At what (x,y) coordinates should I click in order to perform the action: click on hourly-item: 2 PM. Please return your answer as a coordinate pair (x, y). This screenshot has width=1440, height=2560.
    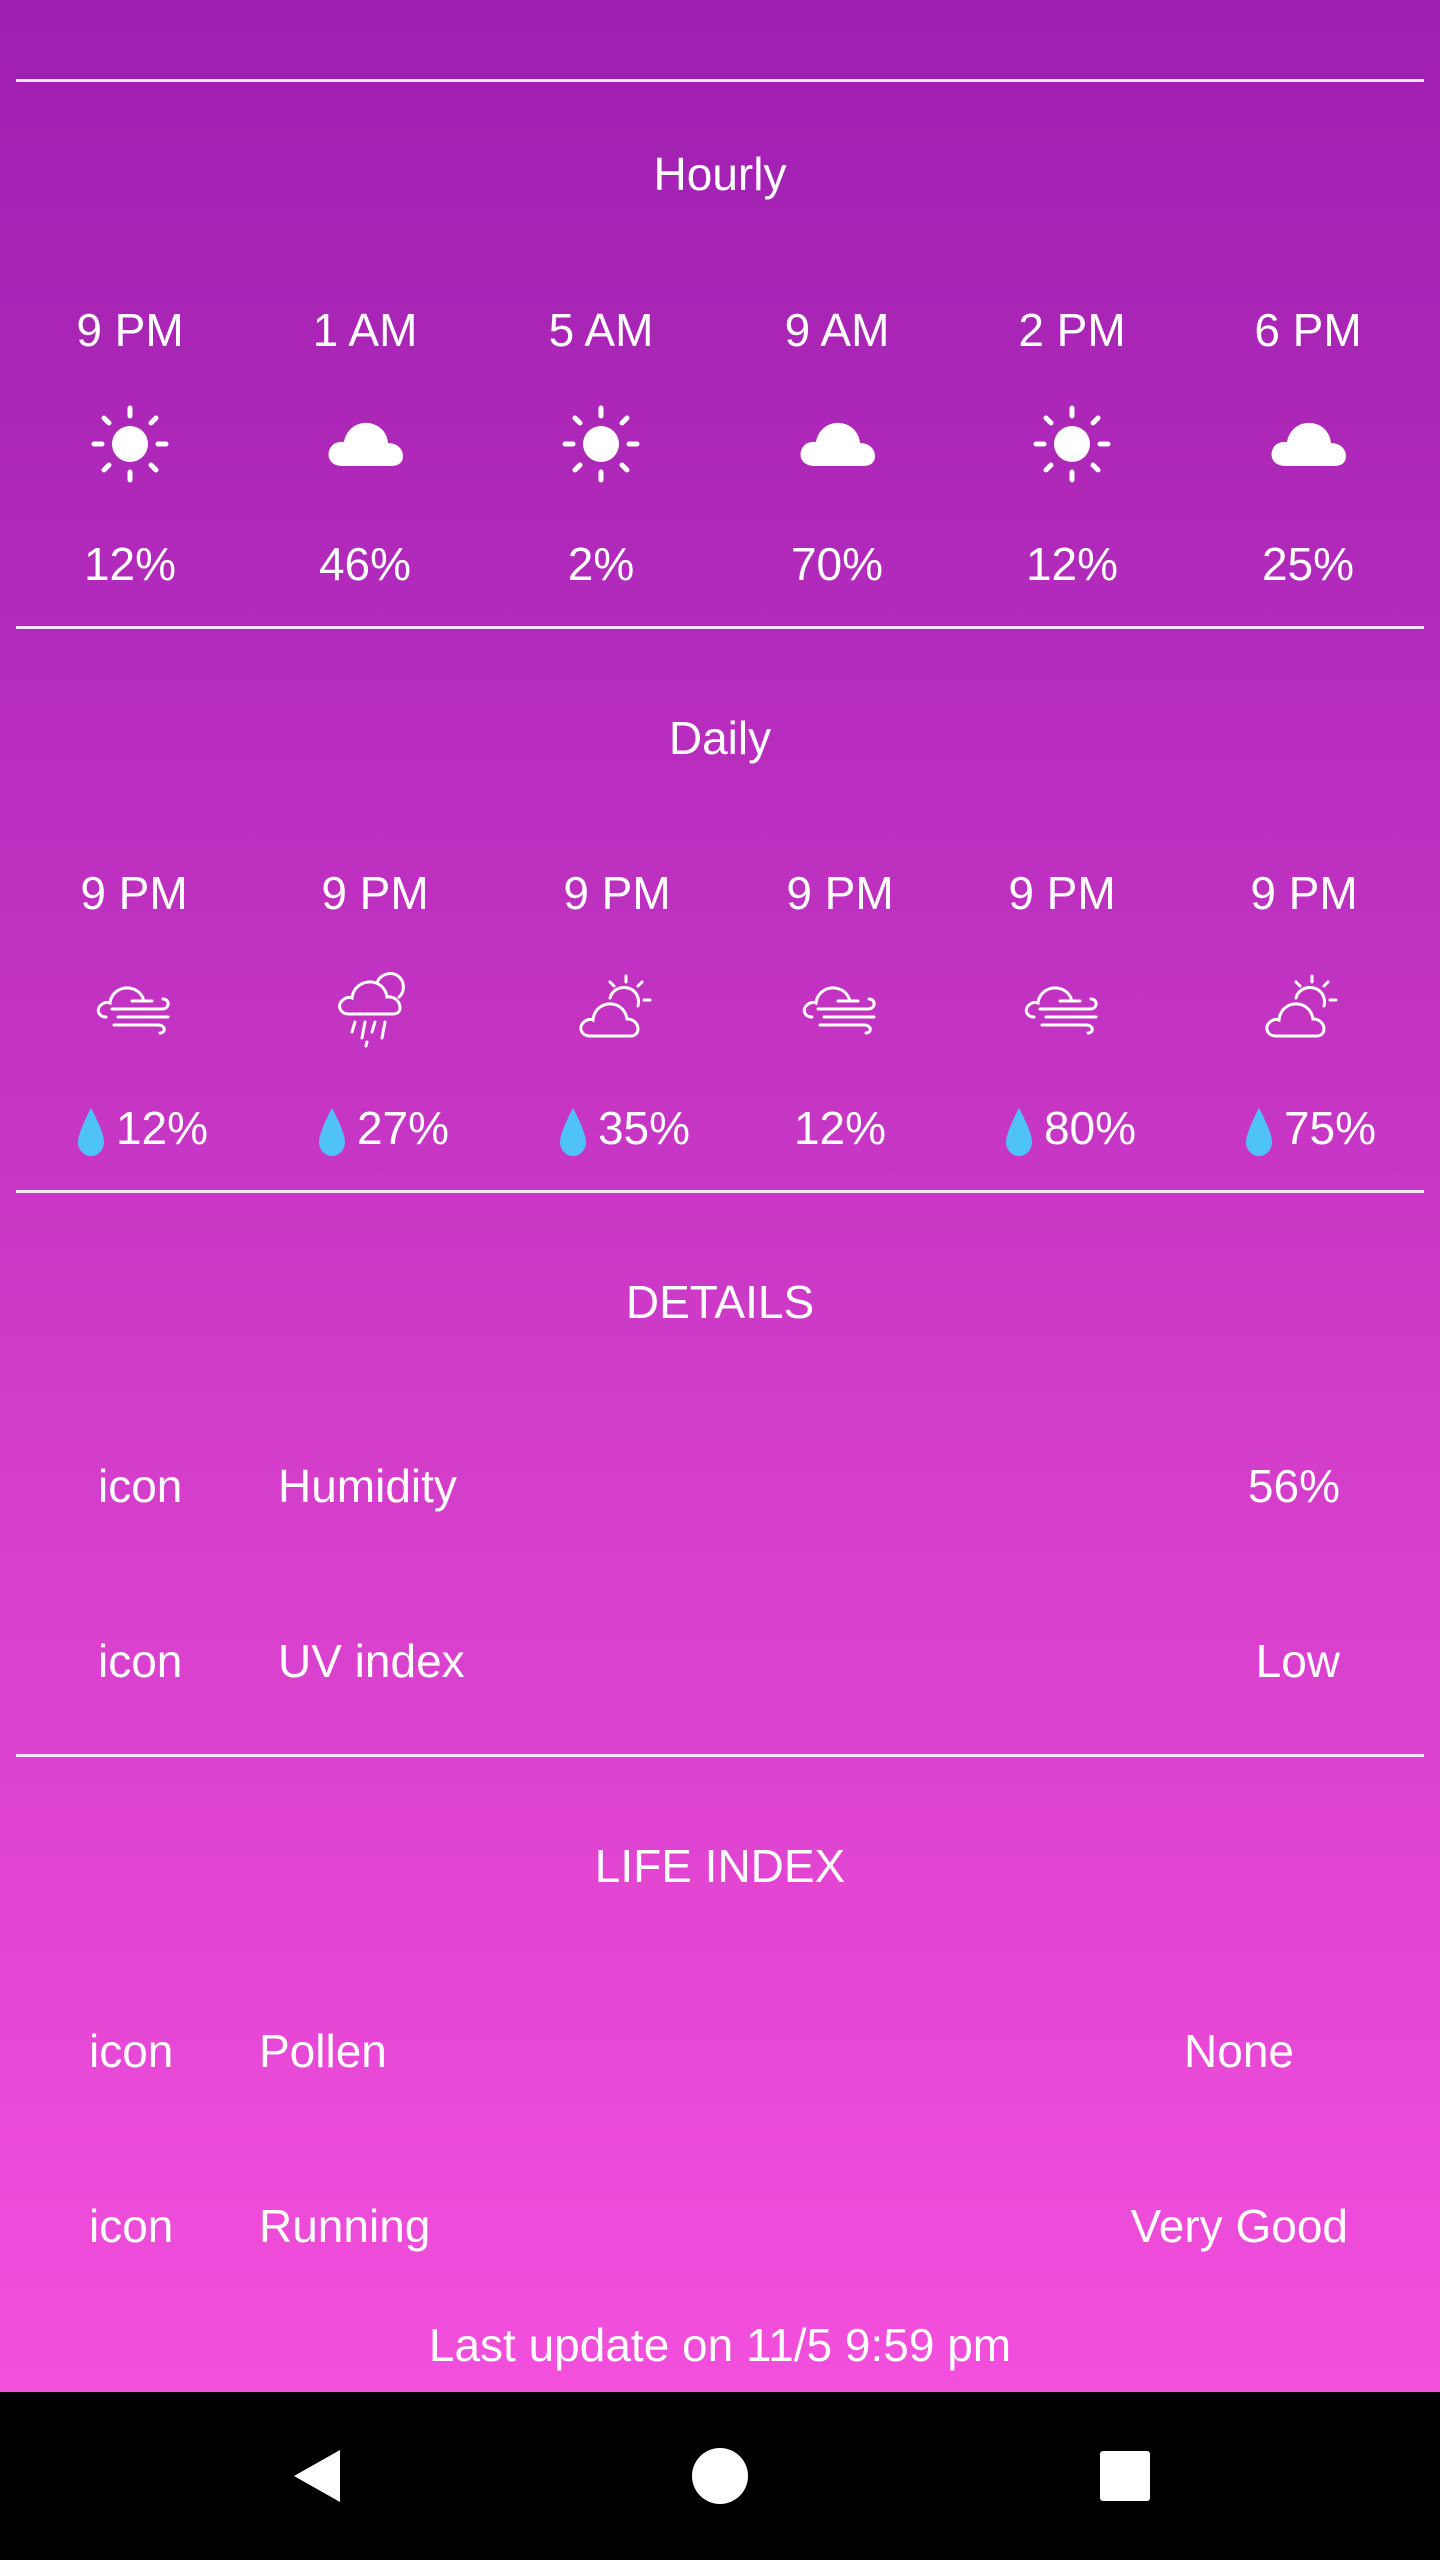
    Looking at the image, I should click on (1072, 330).